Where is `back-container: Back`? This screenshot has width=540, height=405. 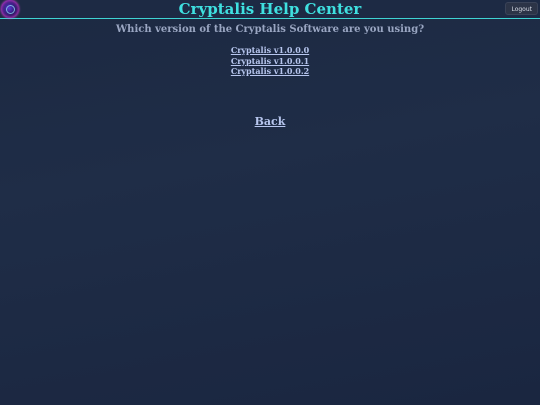 back-container: Back is located at coordinates (270, 119).